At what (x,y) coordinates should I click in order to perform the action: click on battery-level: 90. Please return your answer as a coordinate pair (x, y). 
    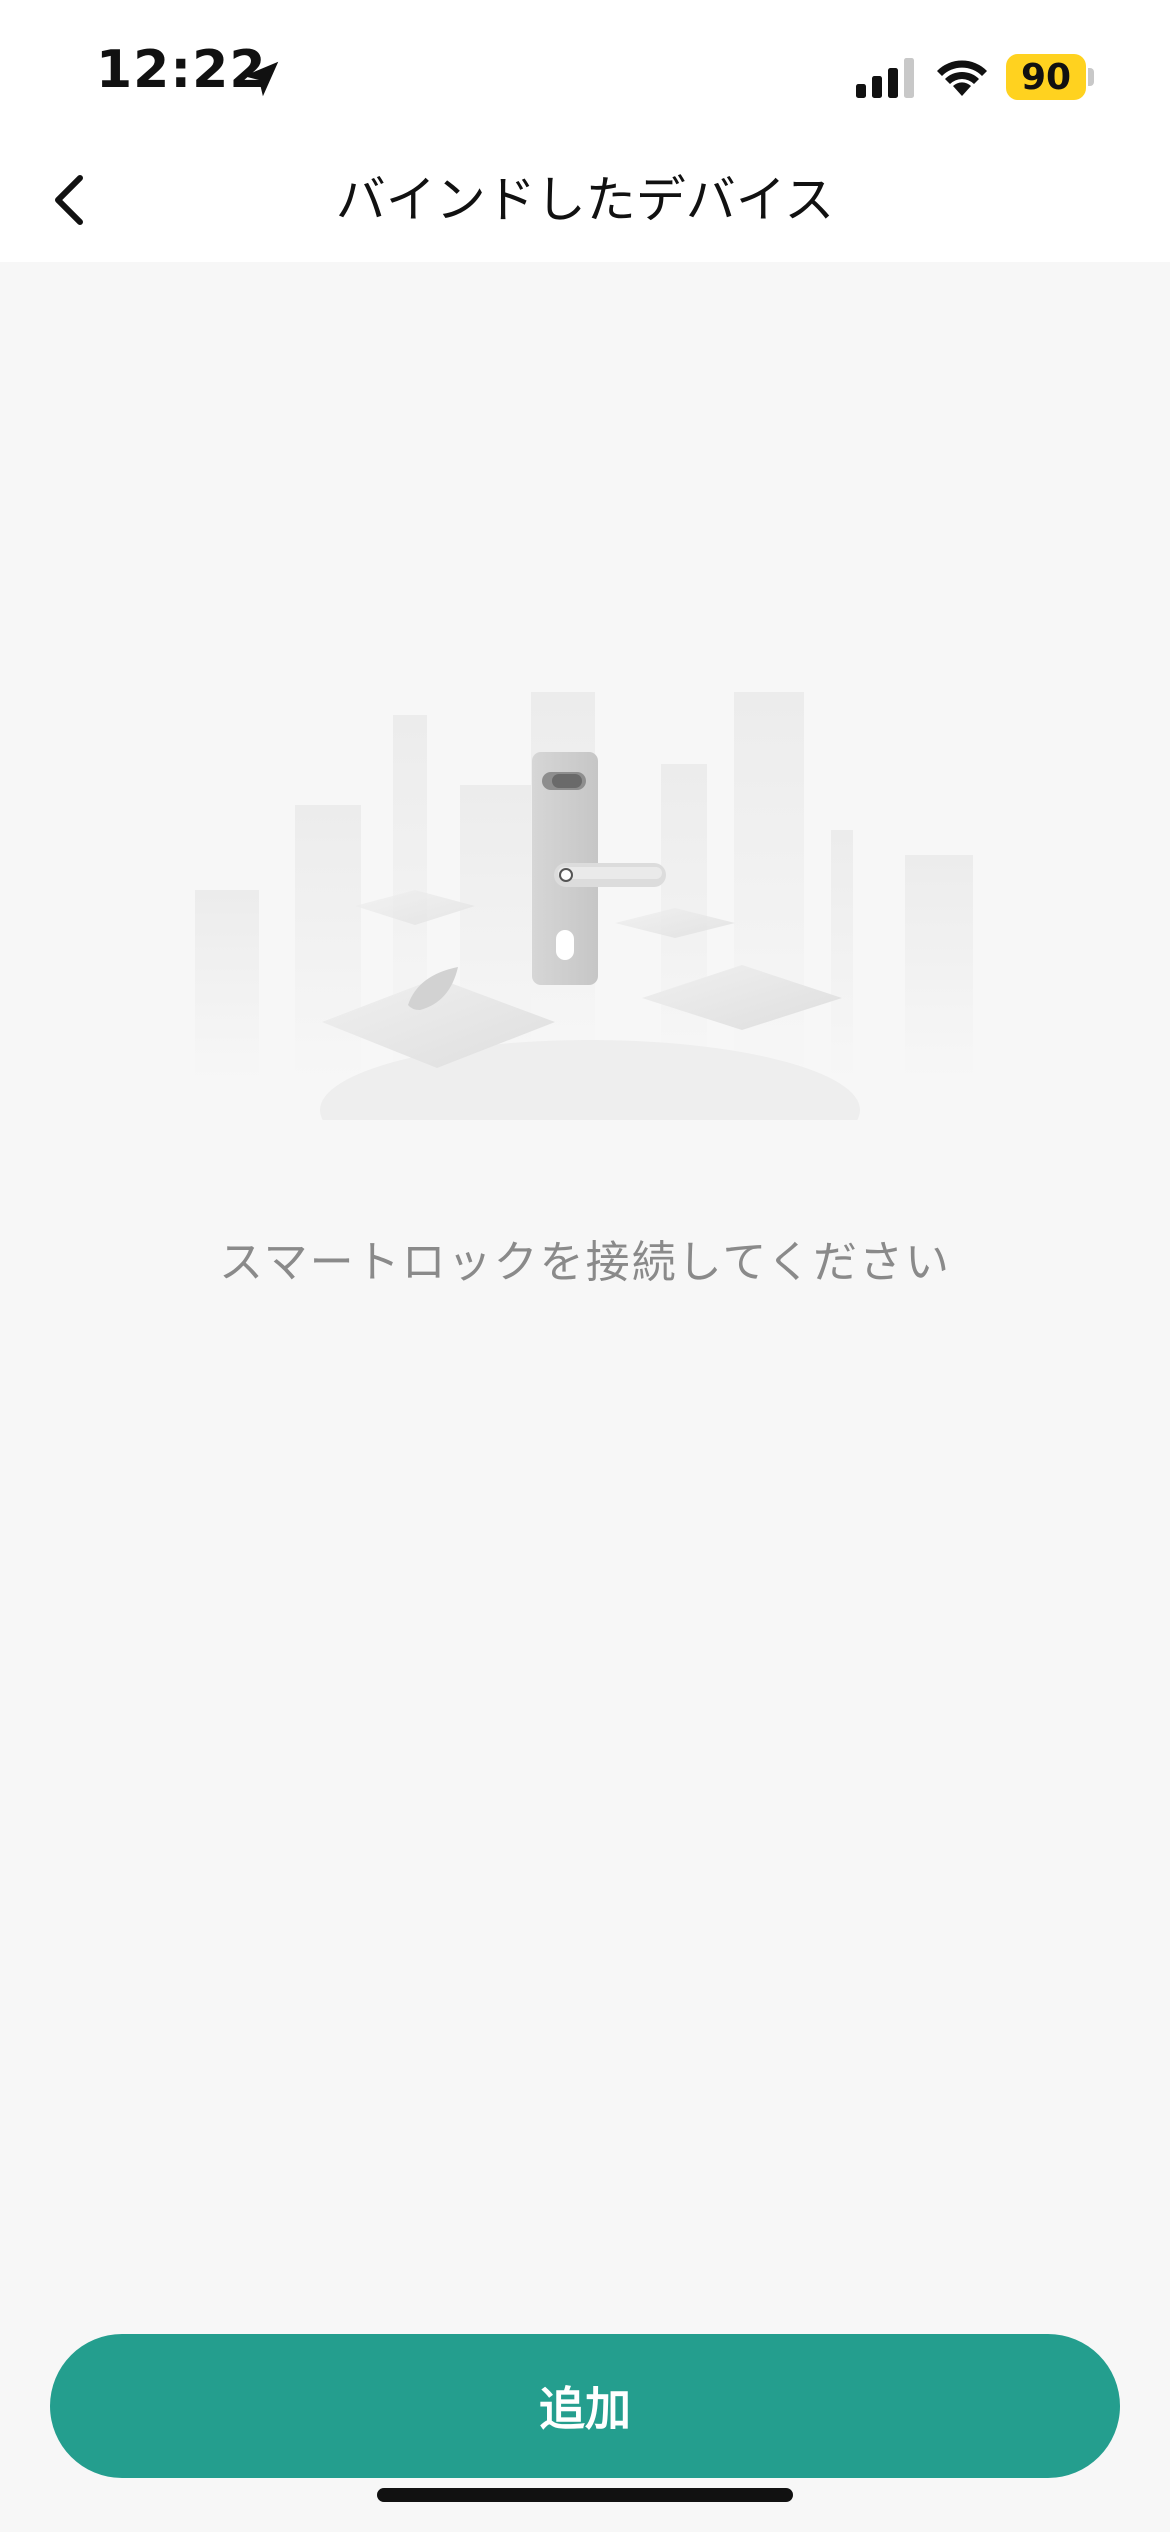
    Looking at the image, I should click on (1046, 77).